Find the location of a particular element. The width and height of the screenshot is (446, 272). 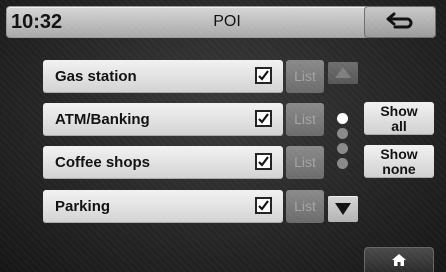

scroll-down-button is located at coordinates (343, 209).